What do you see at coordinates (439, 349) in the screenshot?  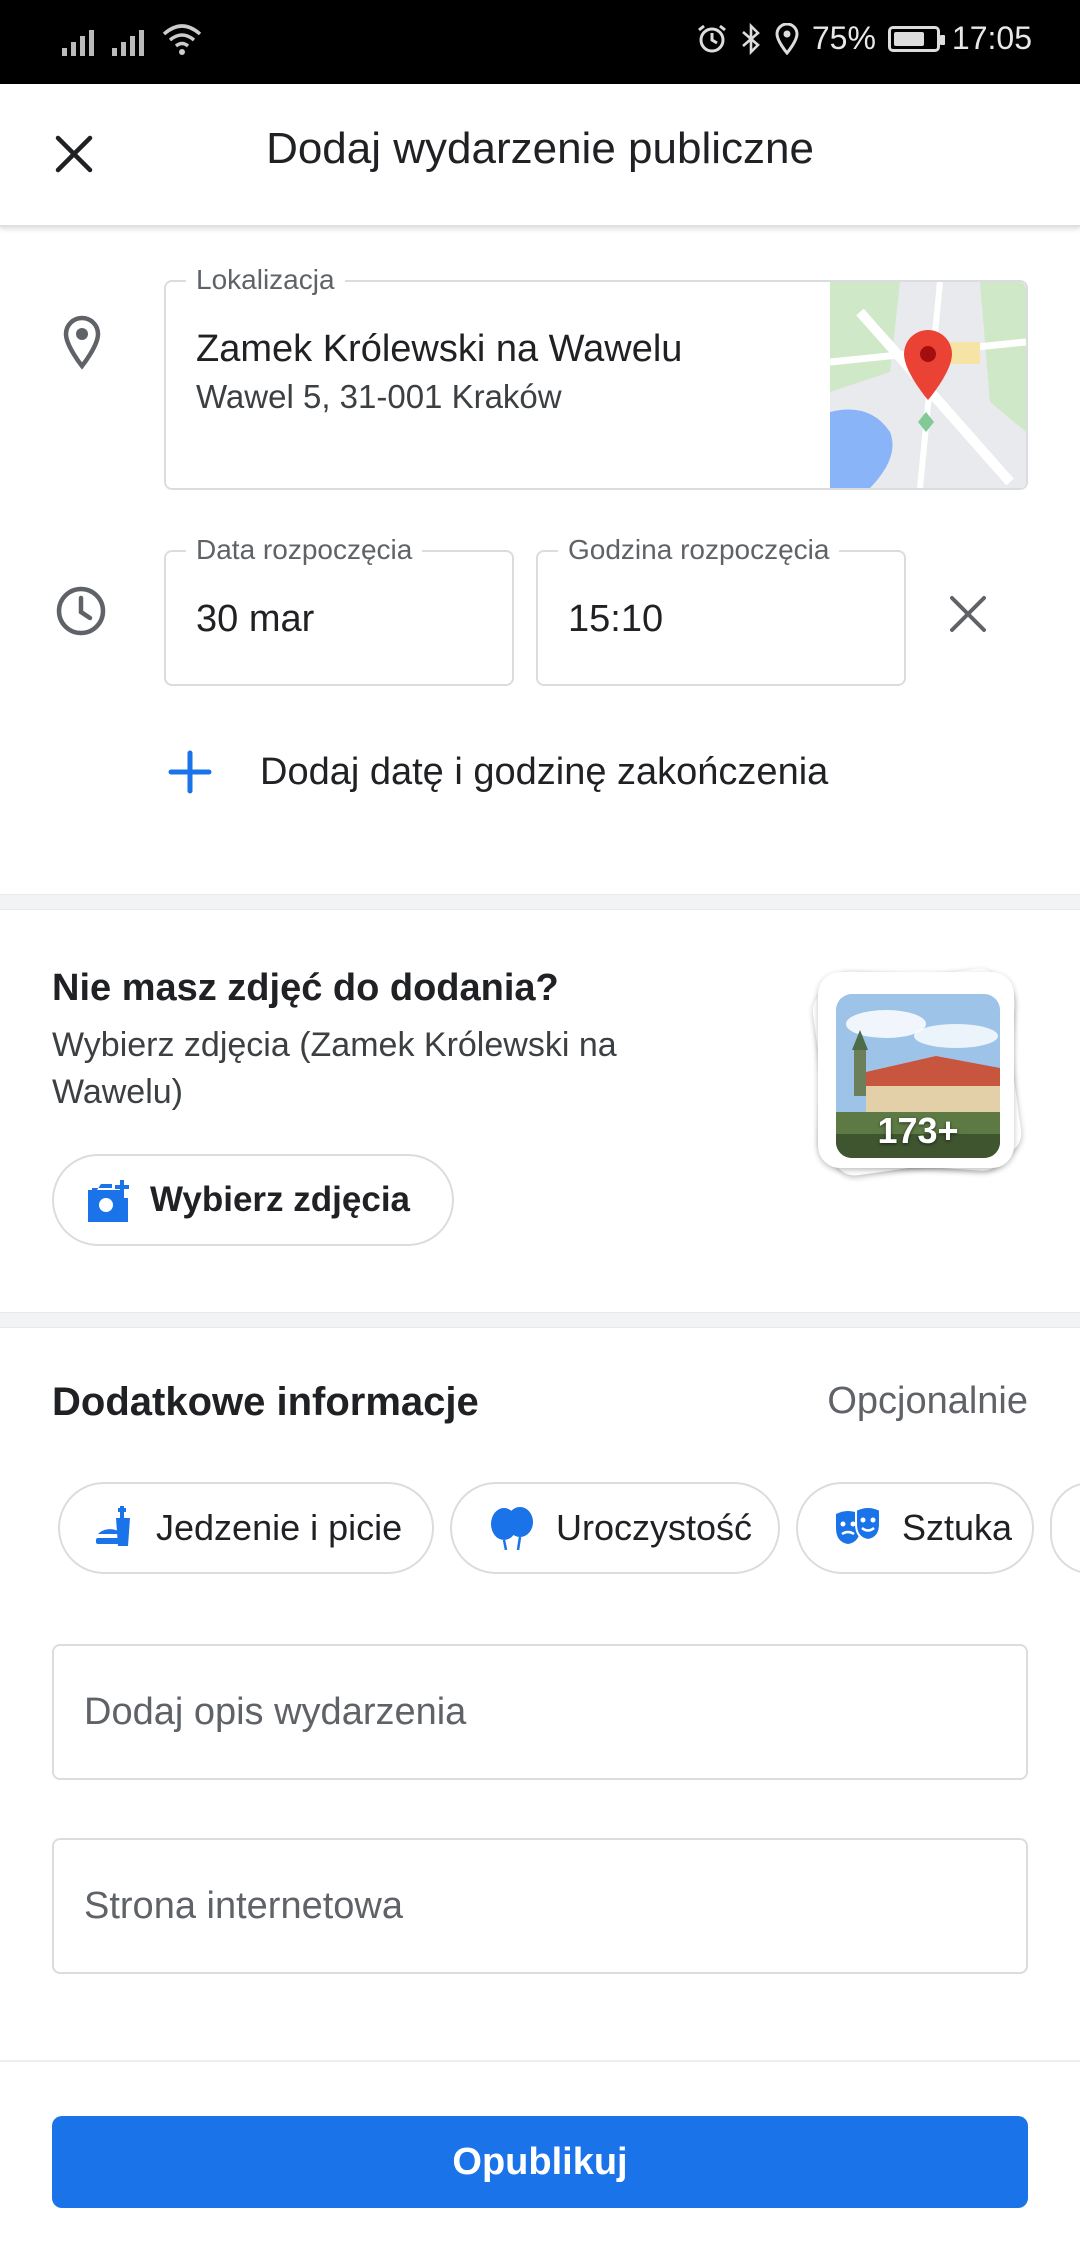 I see `location-name: Zamek Królewski na Wawelu` at bounding box center [439, 349].